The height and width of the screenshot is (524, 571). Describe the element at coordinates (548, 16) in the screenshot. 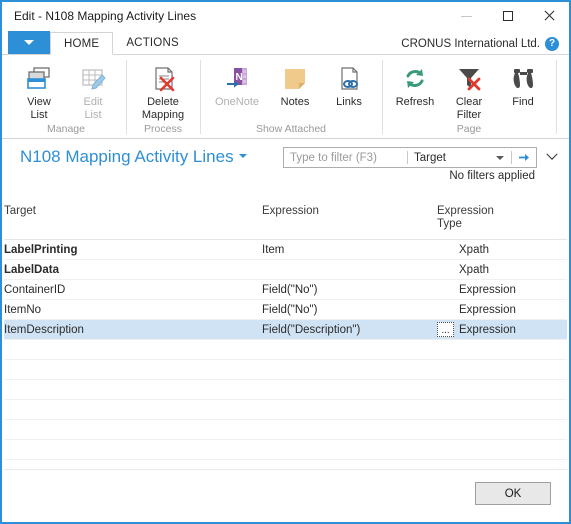

I see `close-button` at that location.